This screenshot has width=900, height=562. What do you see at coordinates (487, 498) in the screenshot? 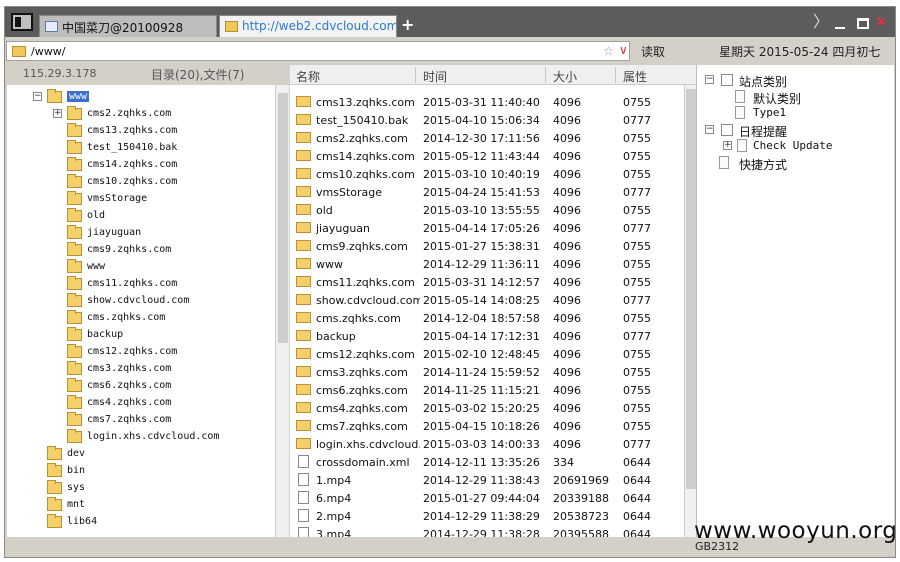
I see `file-row: 6.mp4 2015-01-27 09:44:04 20339188 0644` at bounding box center [487, 498].